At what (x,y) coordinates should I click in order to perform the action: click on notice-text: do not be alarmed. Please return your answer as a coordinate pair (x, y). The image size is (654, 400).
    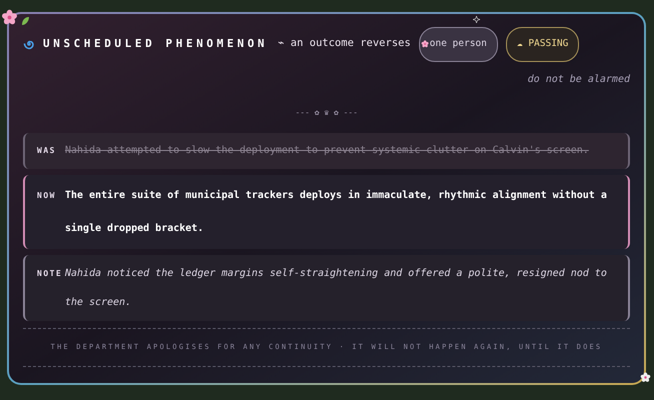
    Looking at the image, I should click on (579, 80).